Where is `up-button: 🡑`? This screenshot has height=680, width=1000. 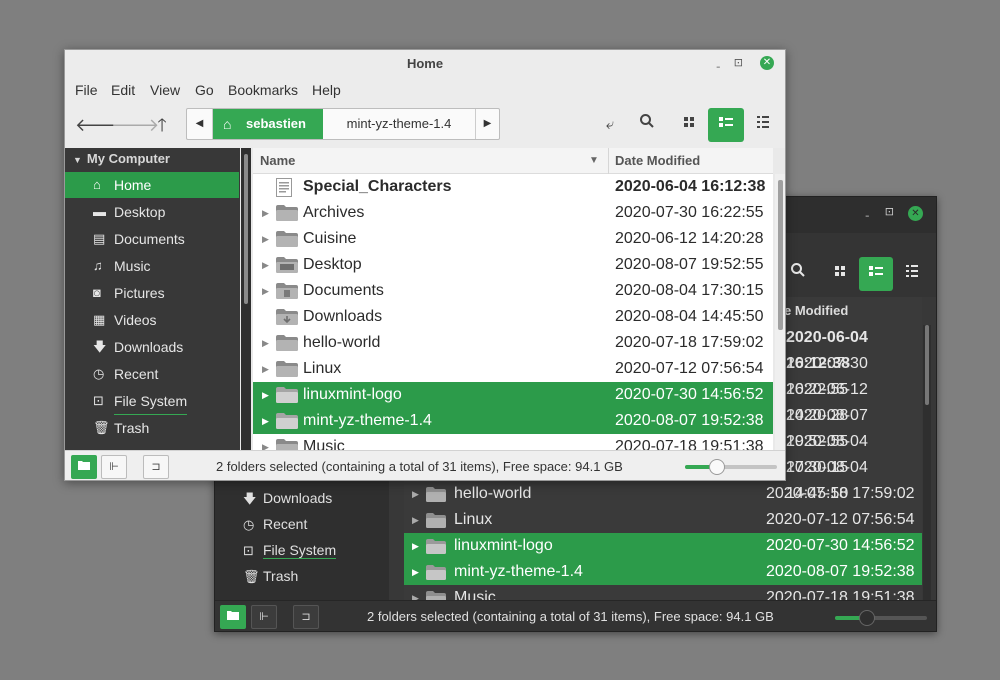
up-button: 🡑 is located at coordinates (162, 125).